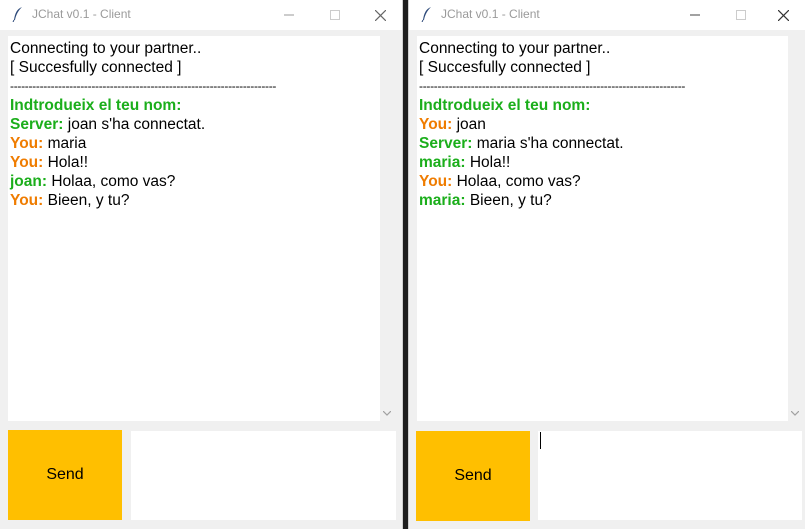  I want to click on chat-line: Server: joan s'ha connectat., so click(194, 124).